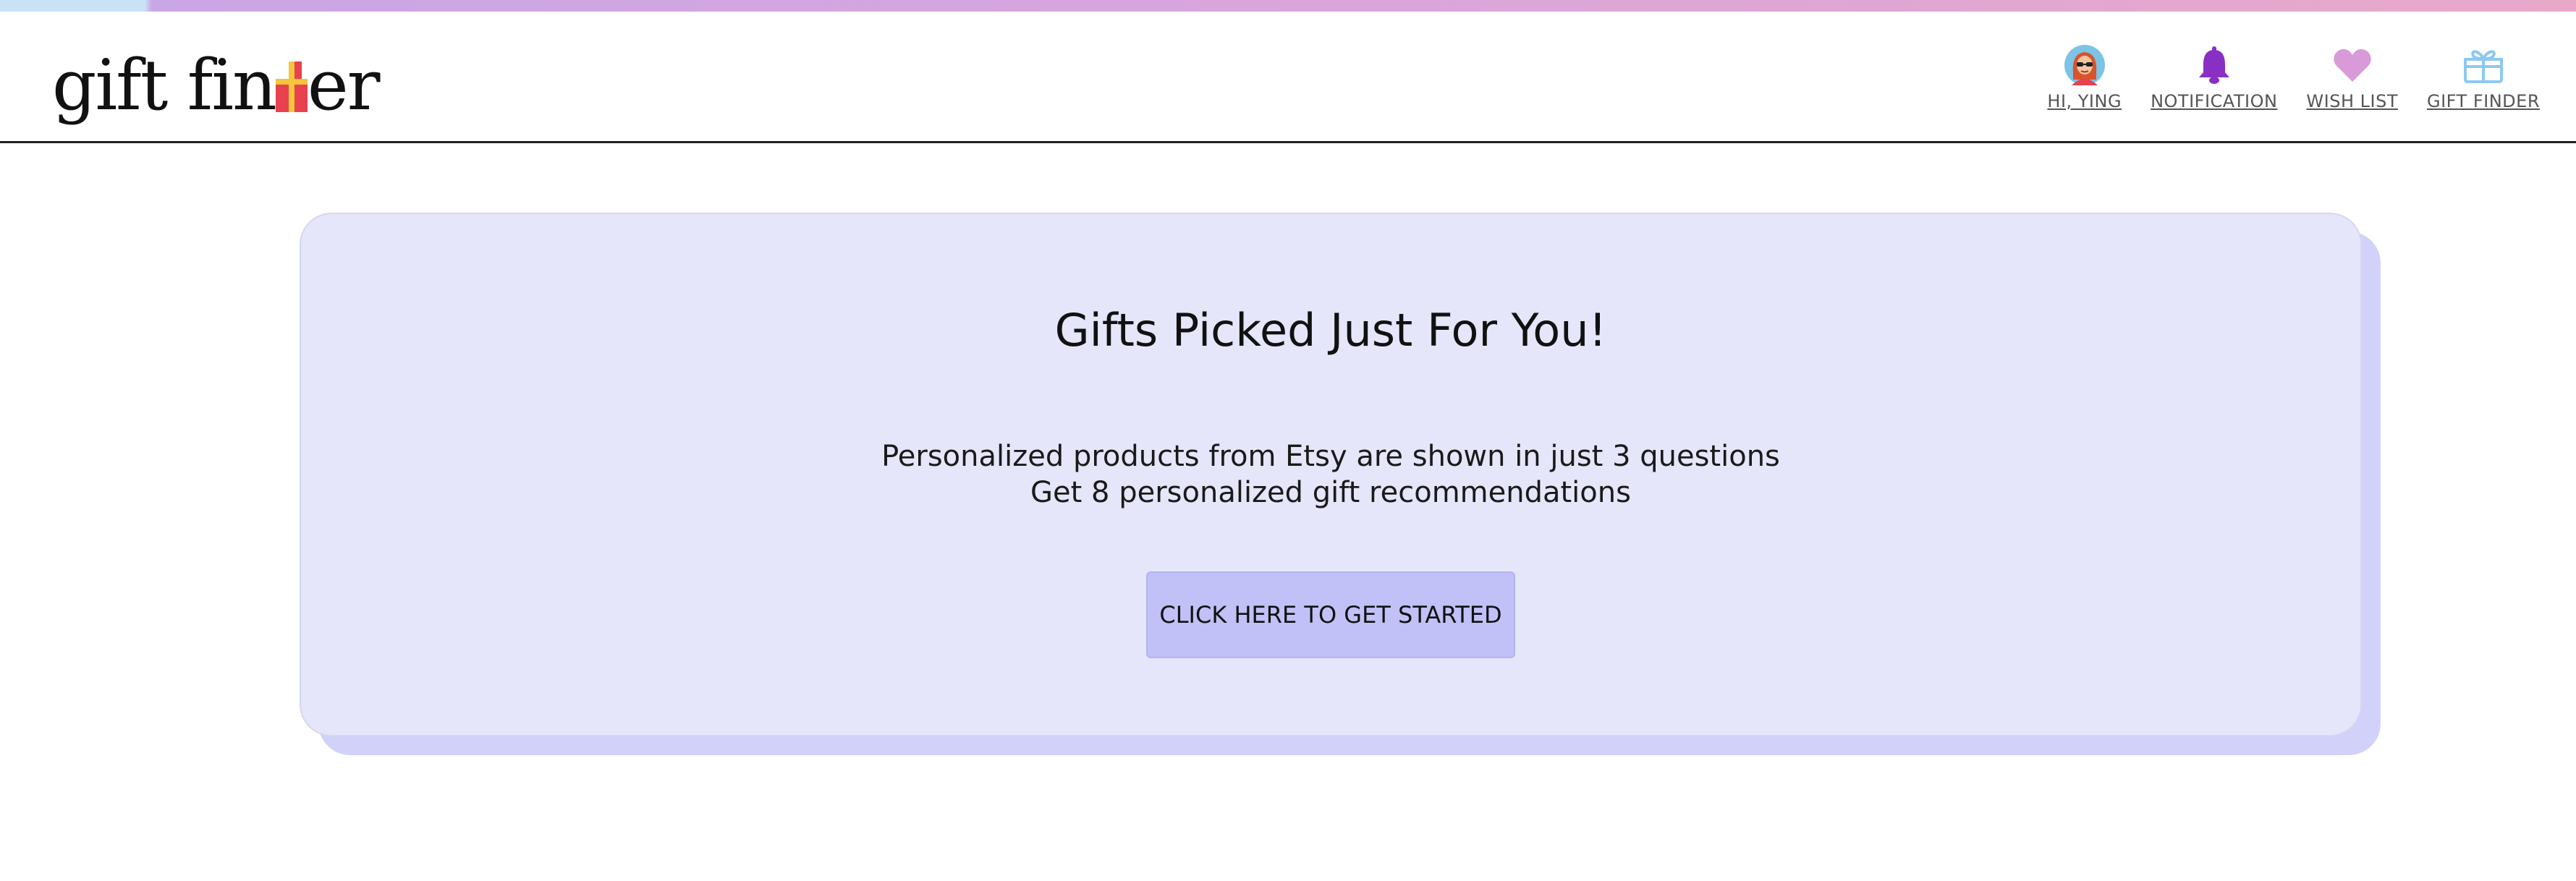 The image size is (2576, 881). Describe the element at coordinates (164, 85) in the screenshot. I see `logo-text-left: gift fin` at that location.